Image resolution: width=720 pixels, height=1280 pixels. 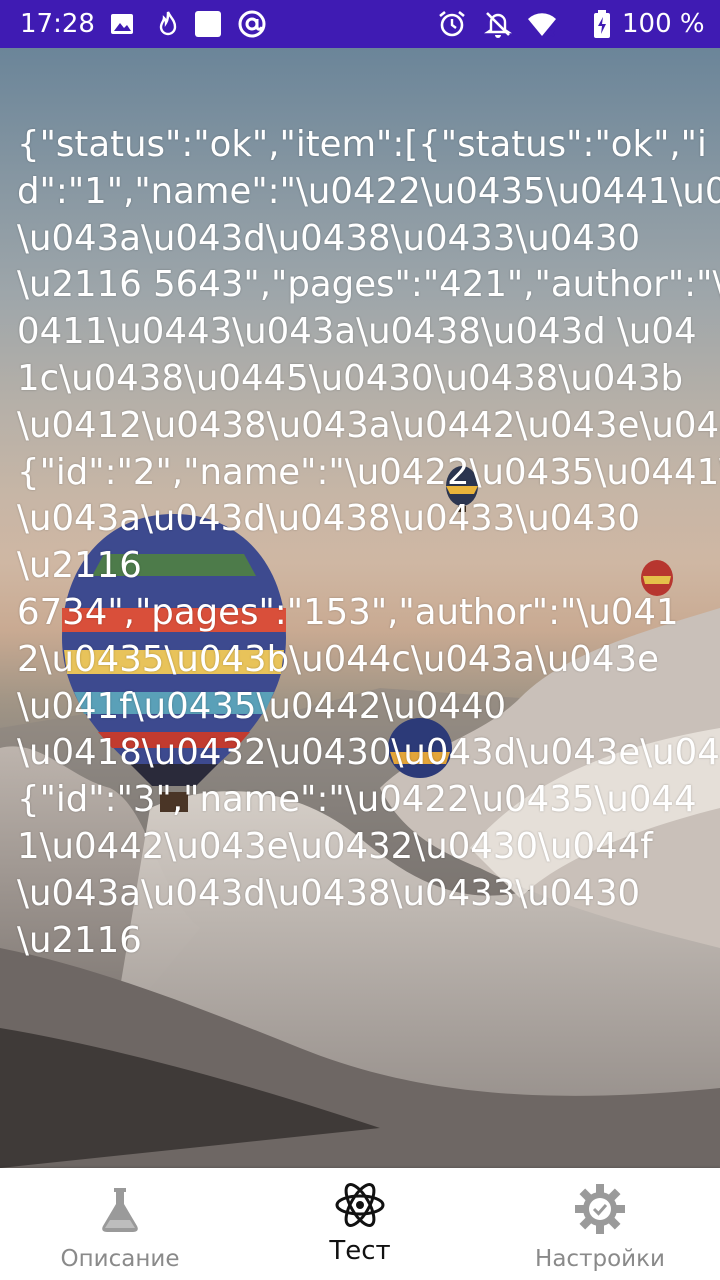 What do you see at coordinates (663, 24) in the screenshot?
I see `battery-percent: 100 %` at bounding box center [663, 24].